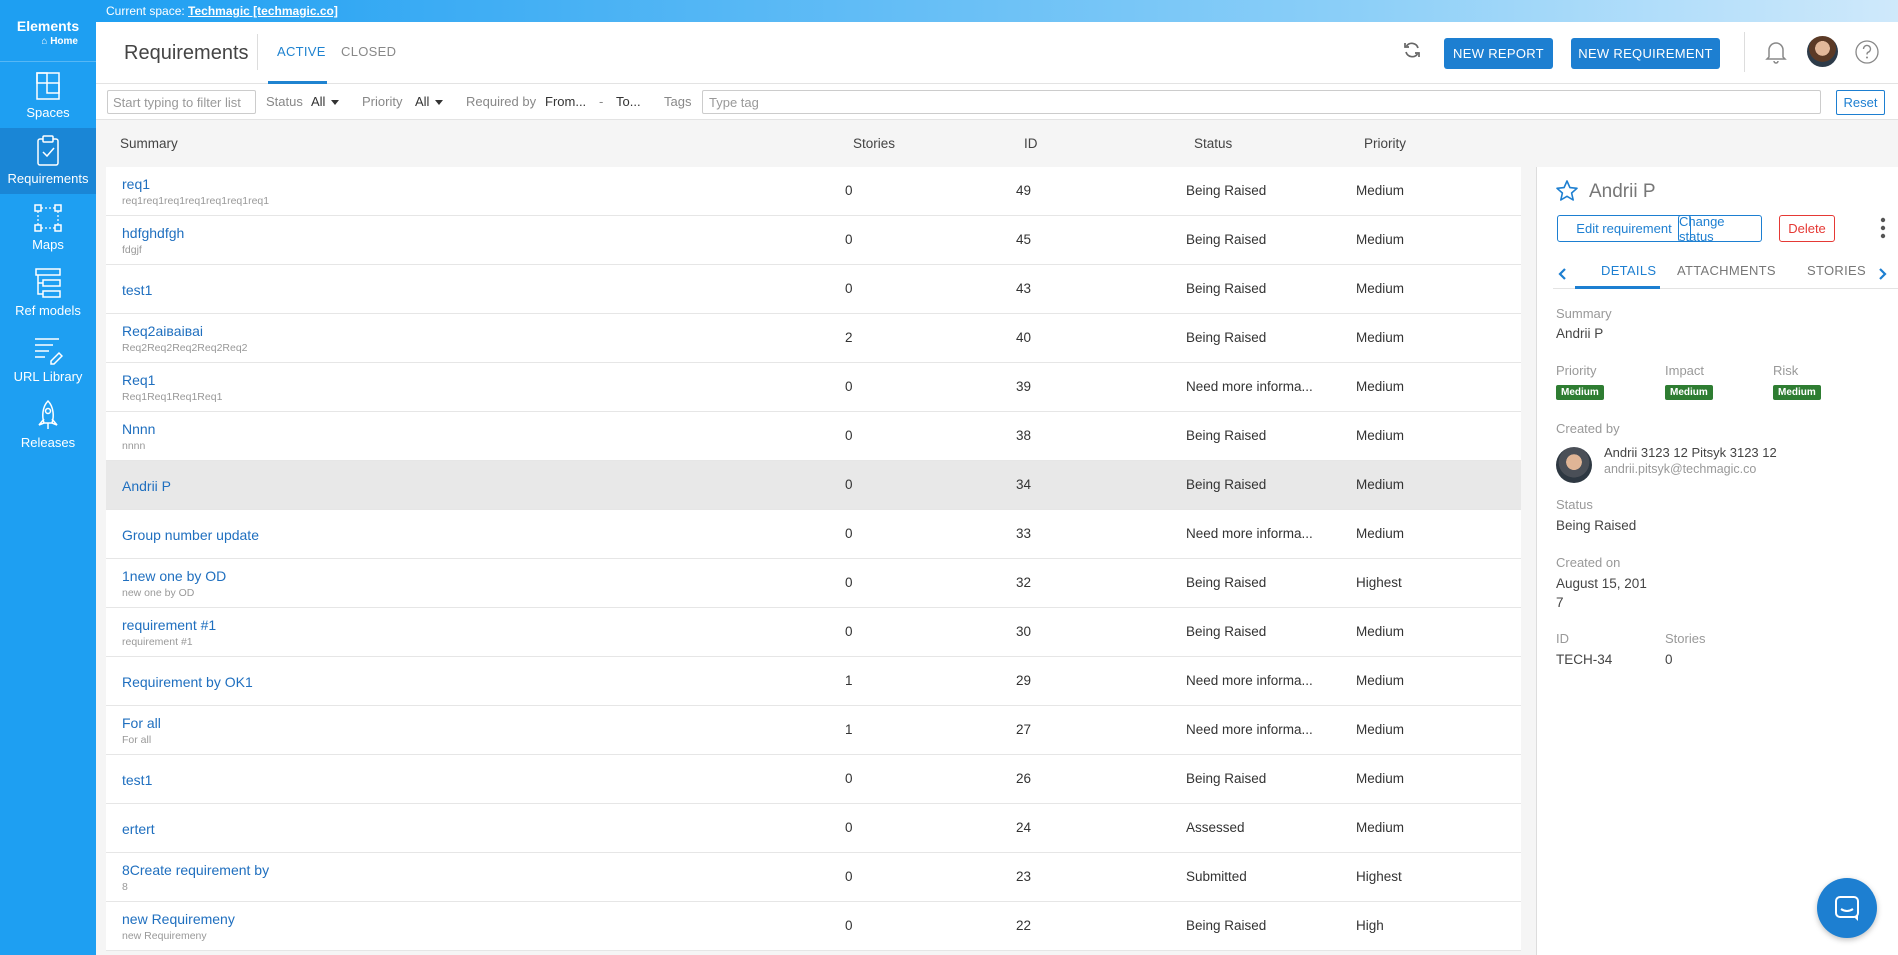 The image size is (1898, 955). Describe the element at coordinates (174, 576) in the screenshot. I see `row-summary-link: 1new one by OD` at that location.